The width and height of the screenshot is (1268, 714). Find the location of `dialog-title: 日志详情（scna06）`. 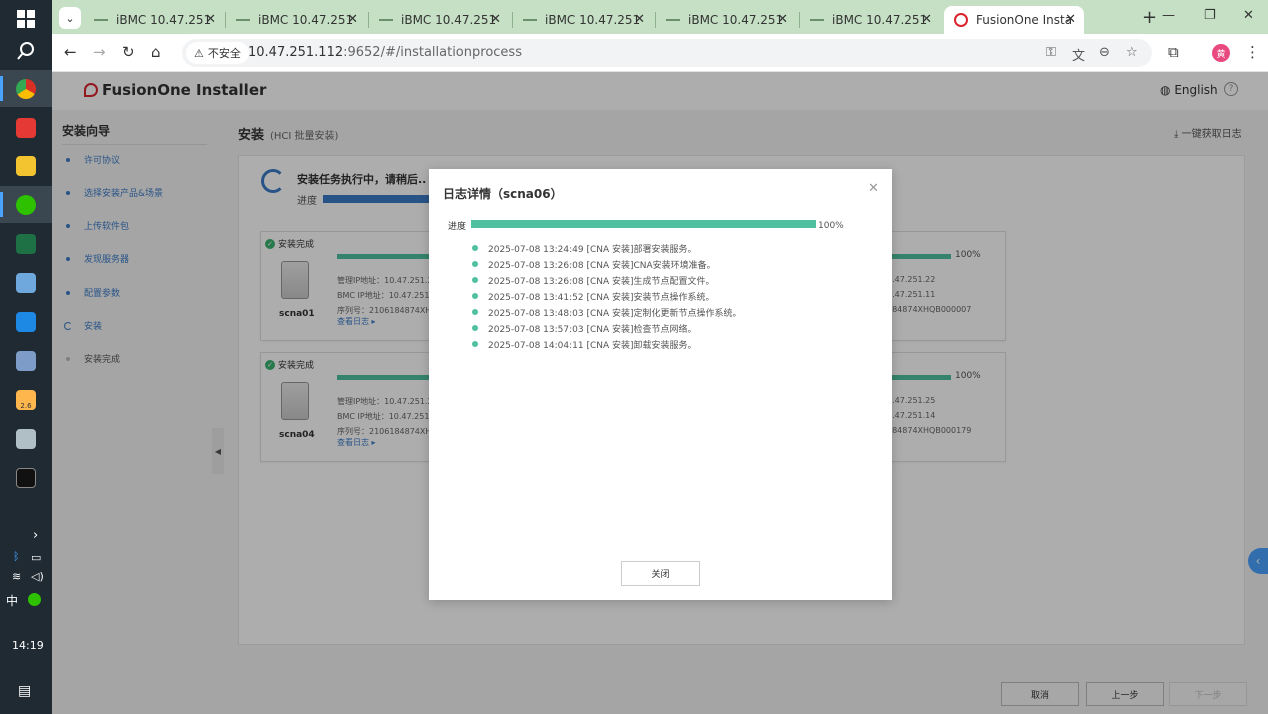

dialog-title: 日志详情（scna06） is located at coordinates (503, 194).